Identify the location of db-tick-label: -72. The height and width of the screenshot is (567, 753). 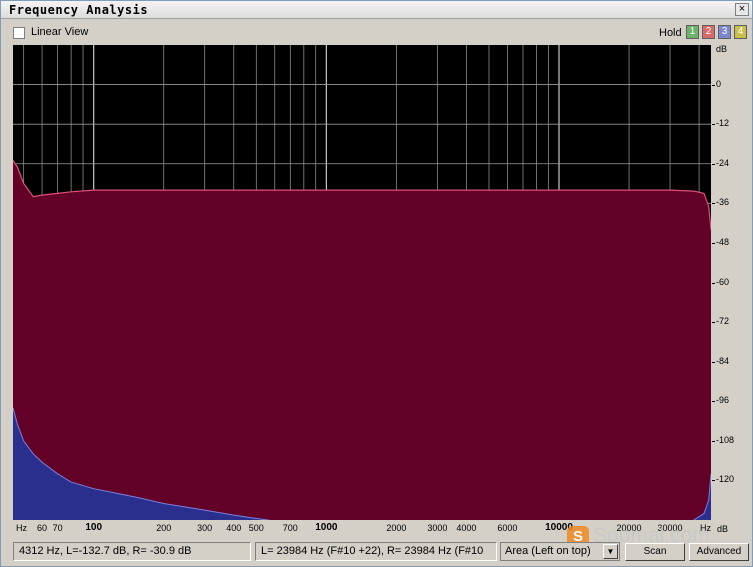
(723, 321).